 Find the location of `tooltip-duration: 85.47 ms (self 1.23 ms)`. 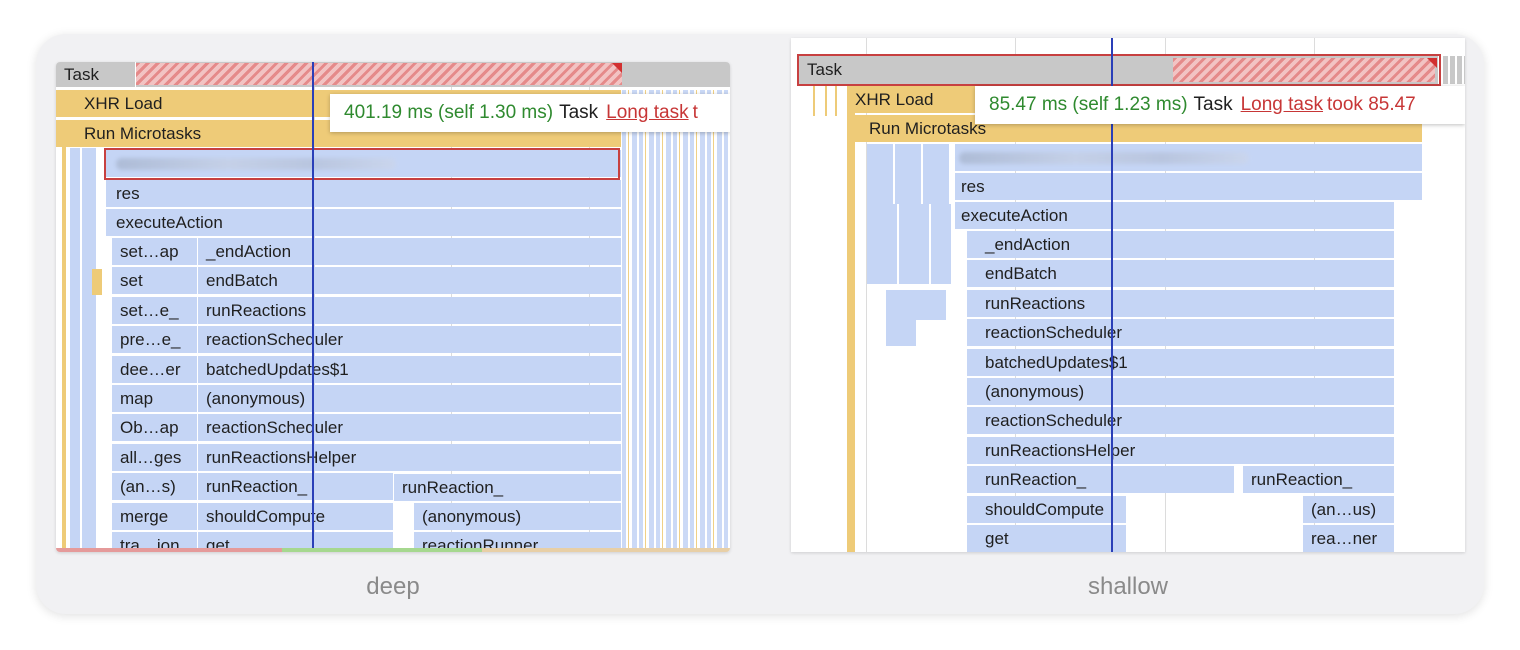

tooltip-duration: 85.47 ms (self 1.23 ms) is located at coordinates (1088, 104).